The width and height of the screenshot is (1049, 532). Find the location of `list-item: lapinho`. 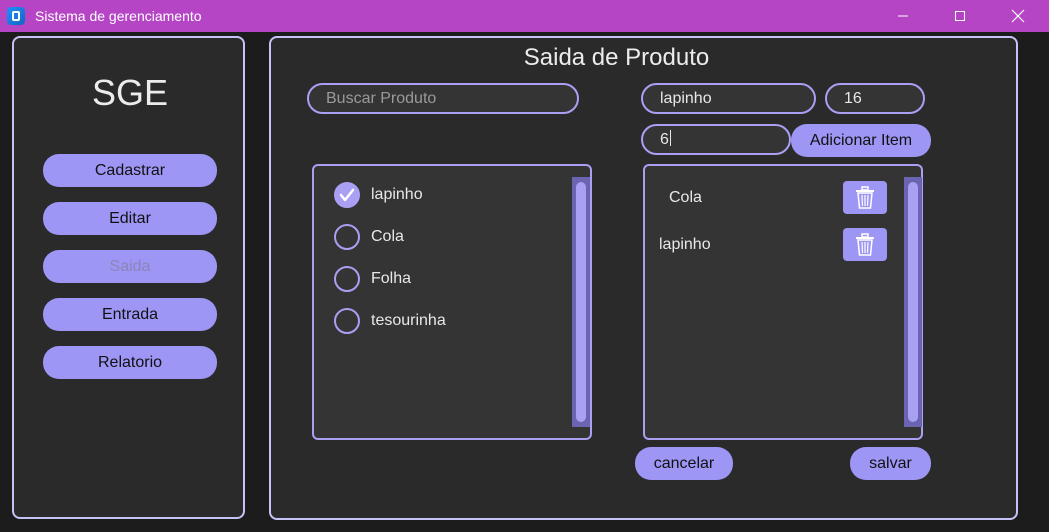

list-item: lapinho is located at coordinates (378, 195).